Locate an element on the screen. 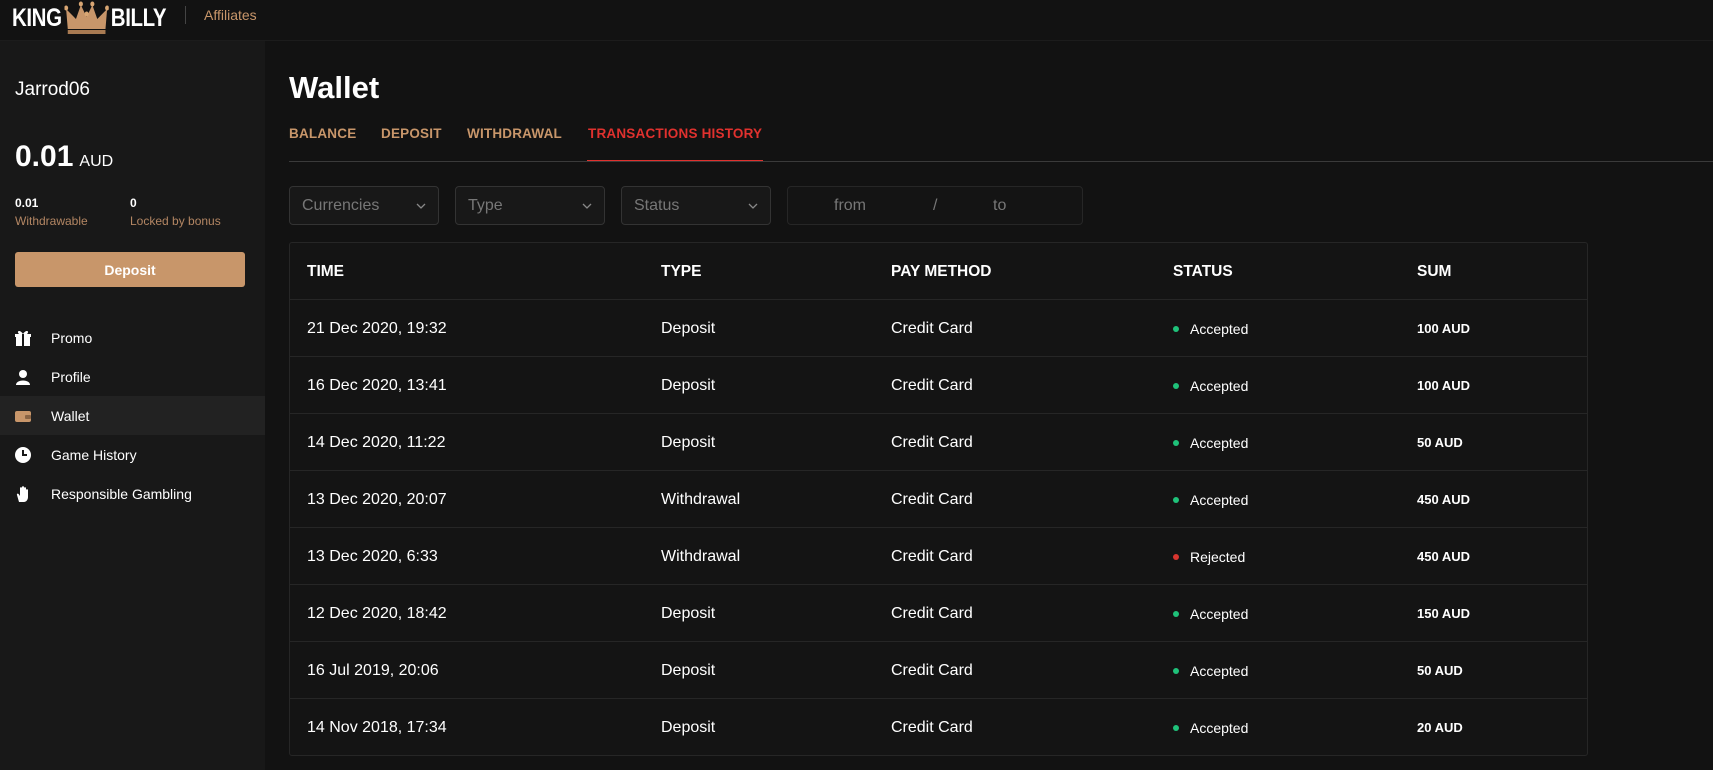 The image size is (1713, 770). username: Jarrod06 is located at coordinates (52, 89).